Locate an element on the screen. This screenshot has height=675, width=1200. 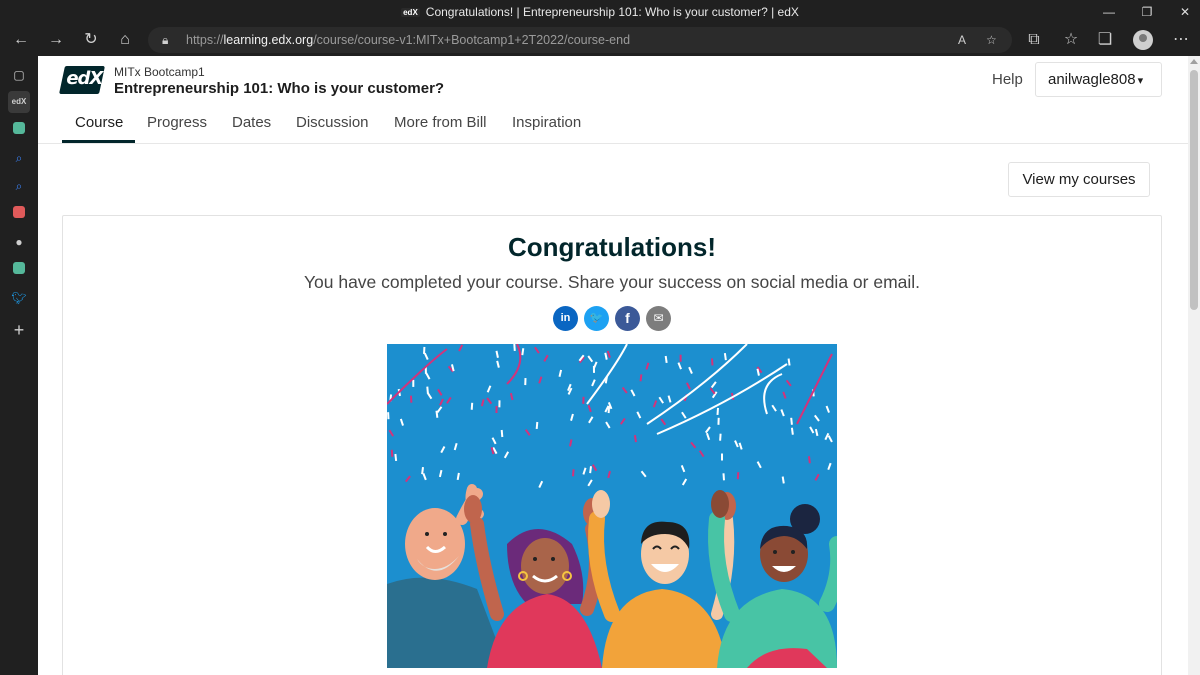
sidebar-edx-icon: edX is located at coordinates (19, 102).